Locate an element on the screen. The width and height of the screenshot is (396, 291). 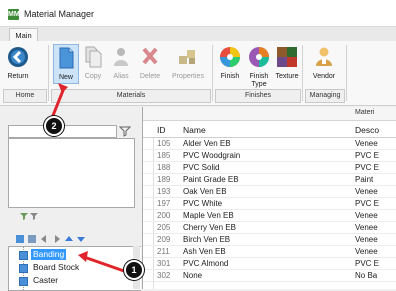
callout-step-2: 2 is located at coordinates (54, 126).